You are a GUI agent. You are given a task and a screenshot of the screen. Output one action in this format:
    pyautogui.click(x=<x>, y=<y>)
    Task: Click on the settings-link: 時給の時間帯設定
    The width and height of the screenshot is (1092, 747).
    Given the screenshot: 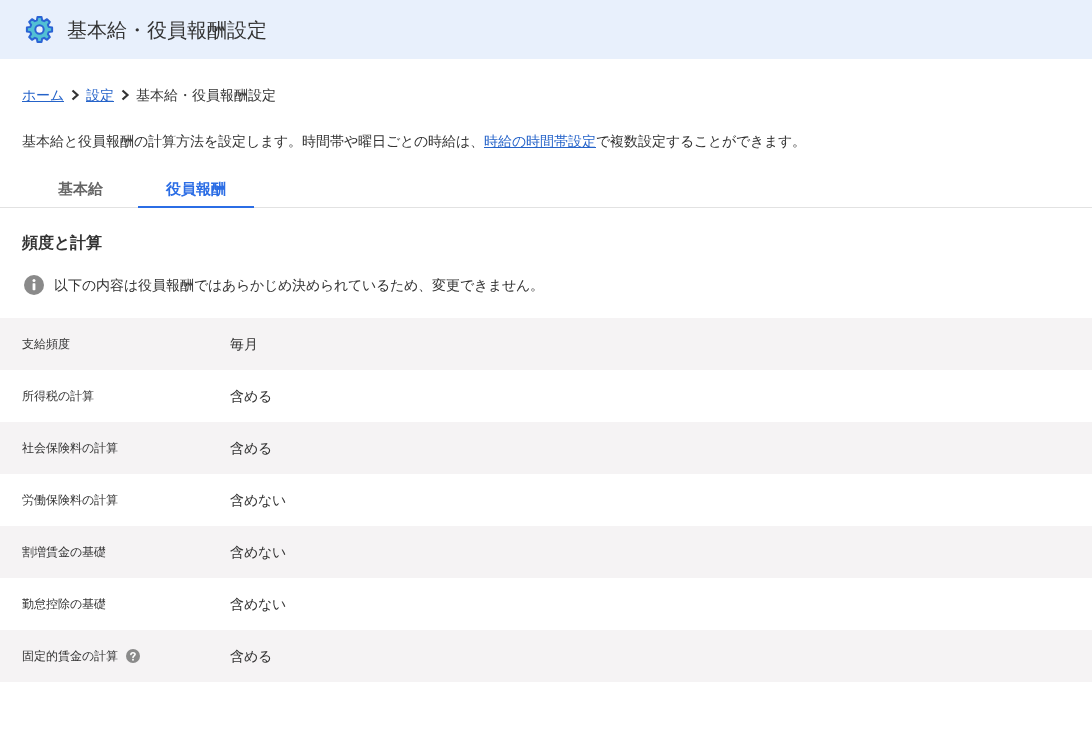 What is the action you would take?
    pyautogui.click(x=540, y=141)
    